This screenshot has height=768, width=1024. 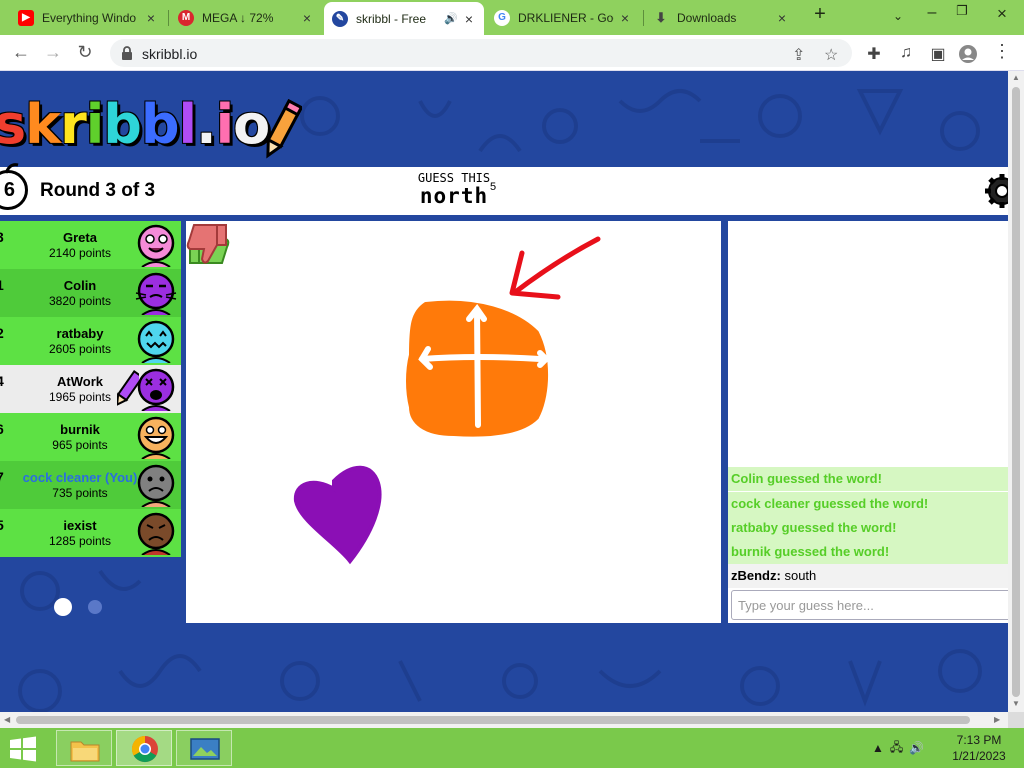 I want to click on settings-gear-icon, so click(x=996, y=191).